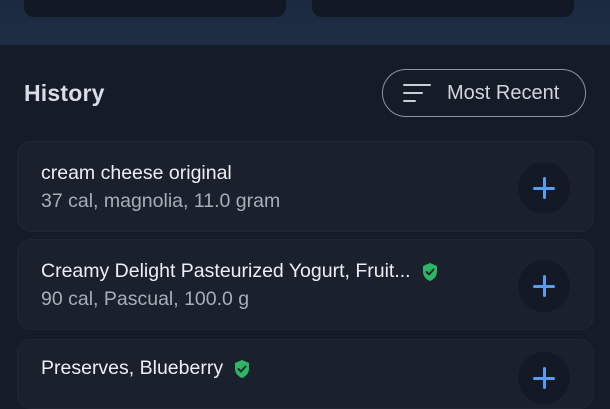  Describe the element at coordinates (418, 93) in the screenshot. I see `sort-lines-icon` at that location.